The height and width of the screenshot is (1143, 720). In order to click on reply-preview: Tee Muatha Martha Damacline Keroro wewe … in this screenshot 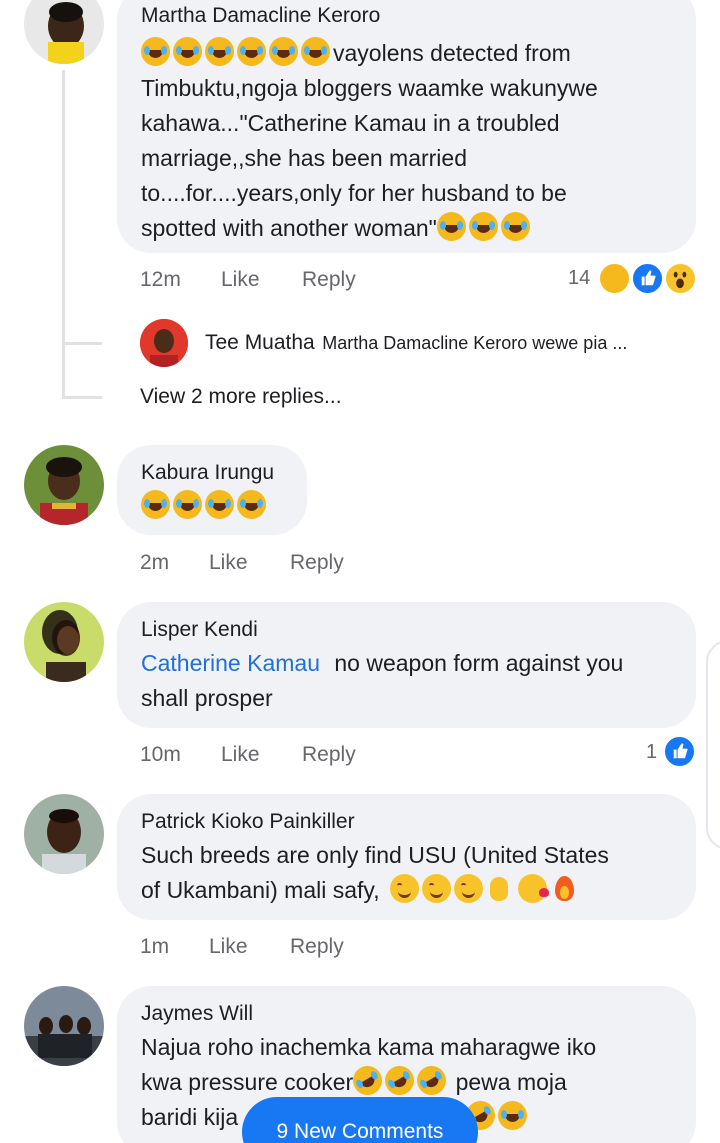, I will do `click(455, 343)`.